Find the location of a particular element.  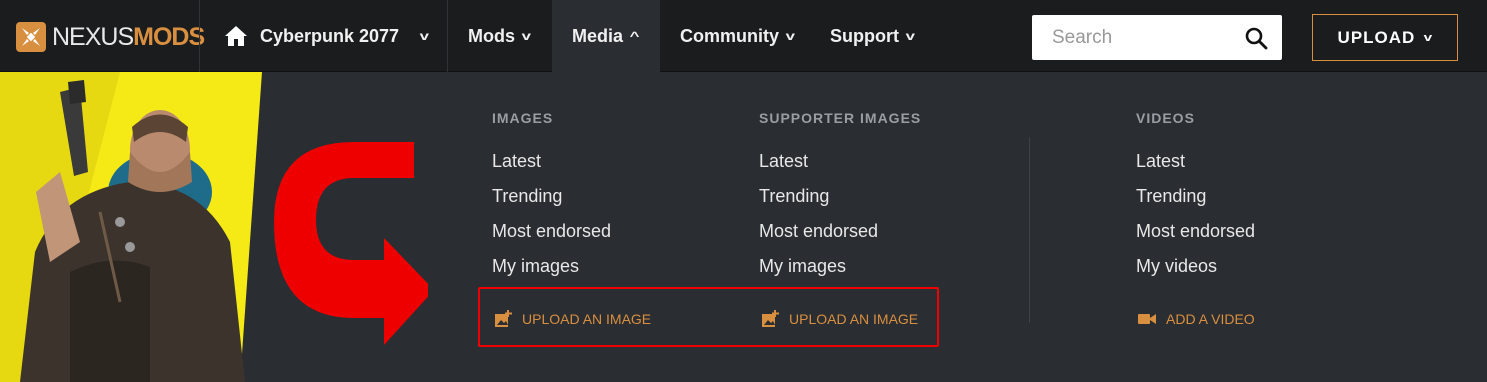

game-selector-label: Cyberpunk 2077 is located at coordinates (330, 35).